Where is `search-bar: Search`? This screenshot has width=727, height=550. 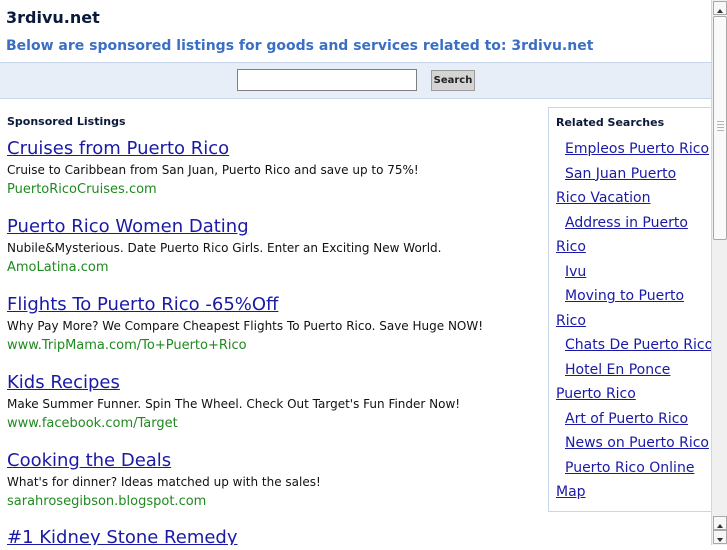 search-bar: Search is located at coordinates (355, 80).